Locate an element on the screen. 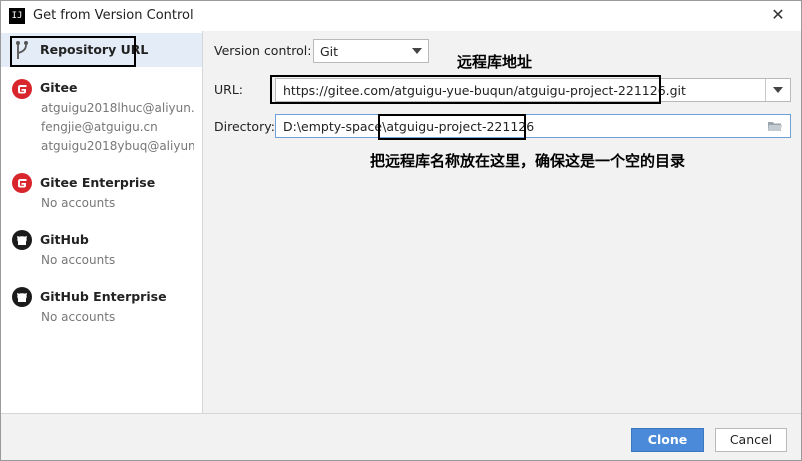  sidebar-item-gitee-enterprise: Gitee Enterprise No accounts is located at coordinates (101, 193).